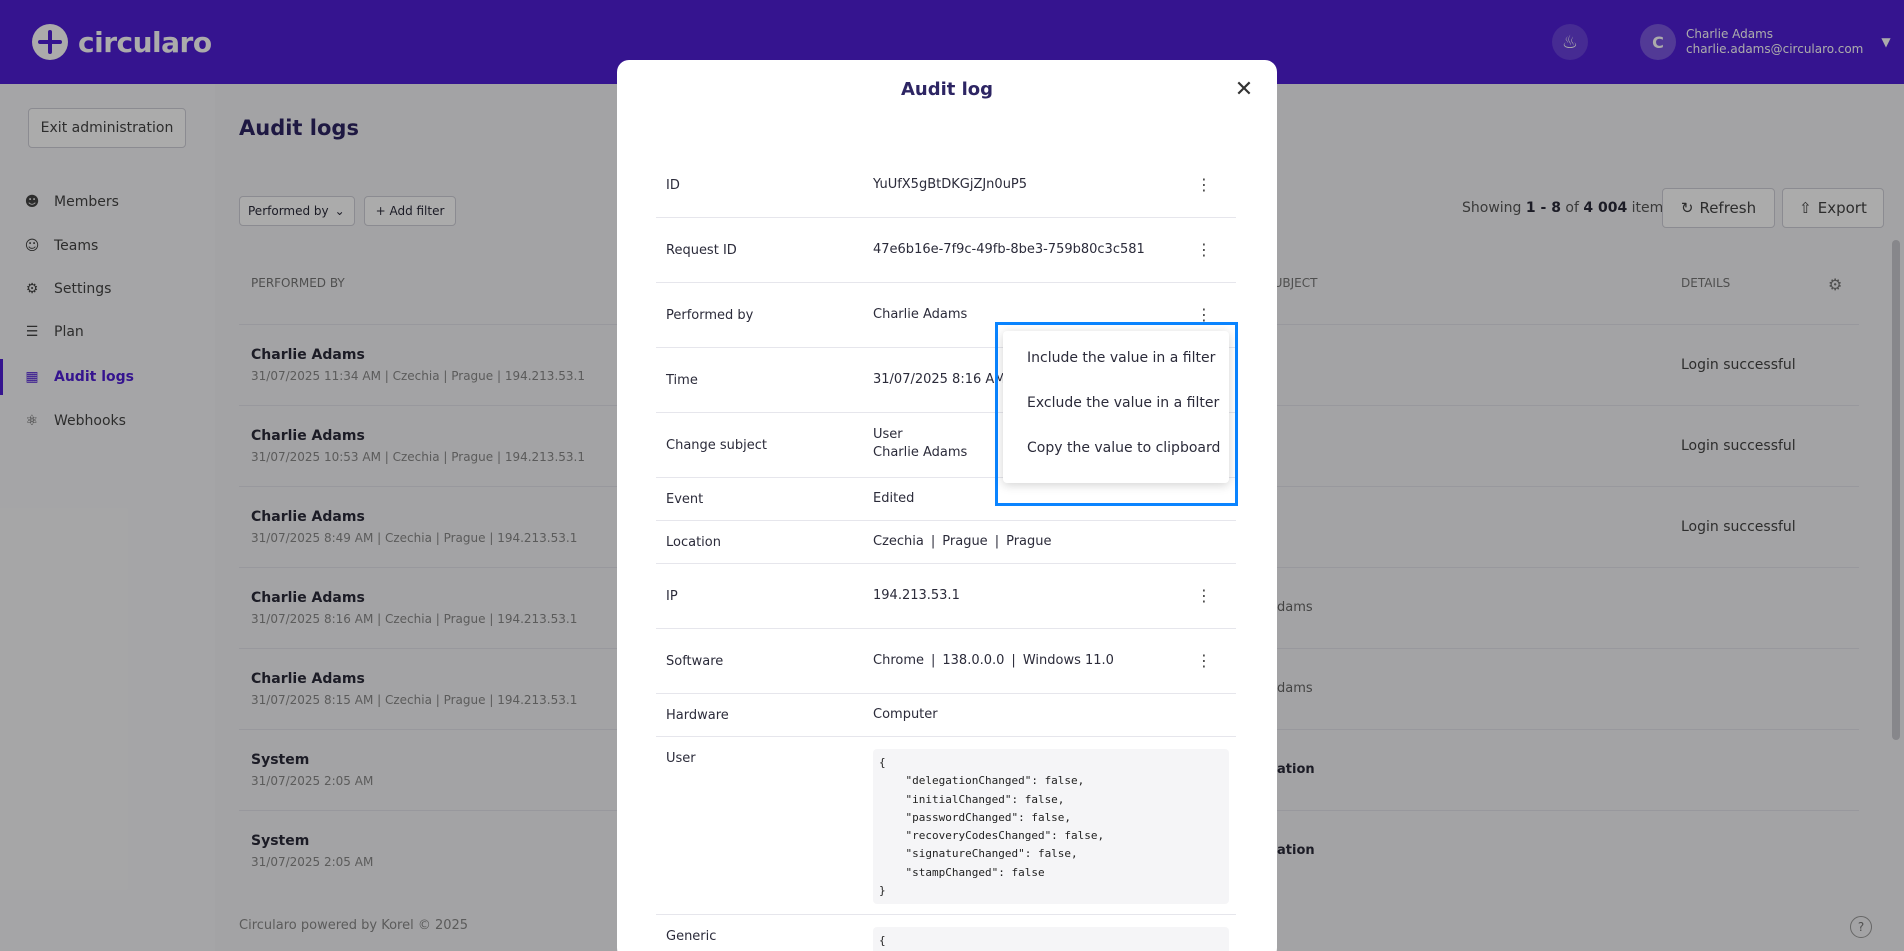  Describe the element at coordinates (916, 595) in the screenshot. I see `field-value: 194.213.53.1` at that location.